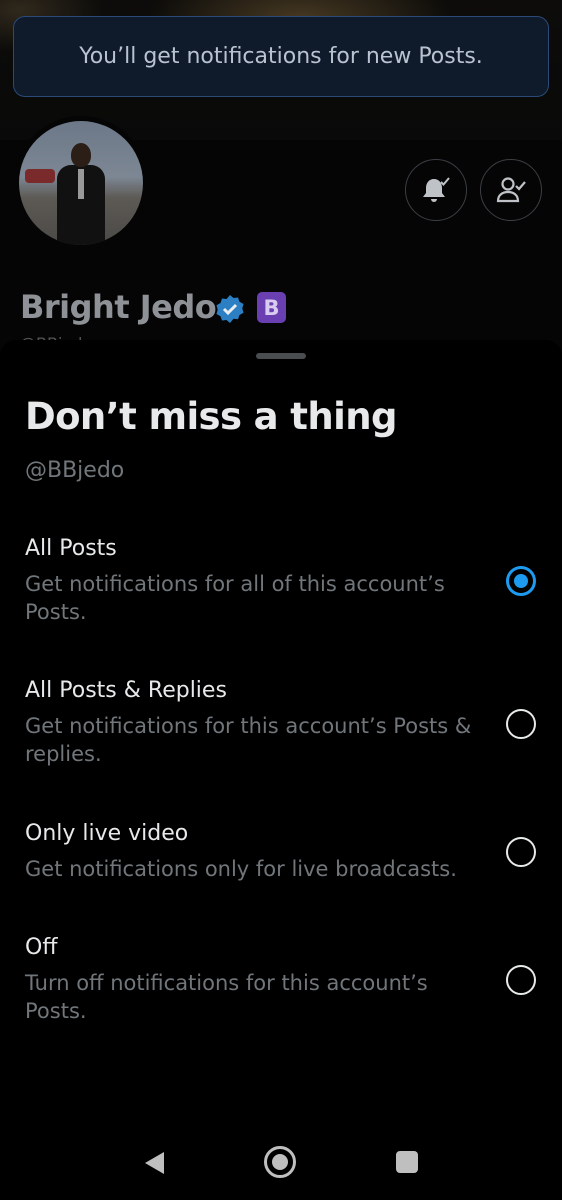 This screenshot has width=562, height=1200. I want to click on following-button, so click(511, 190).